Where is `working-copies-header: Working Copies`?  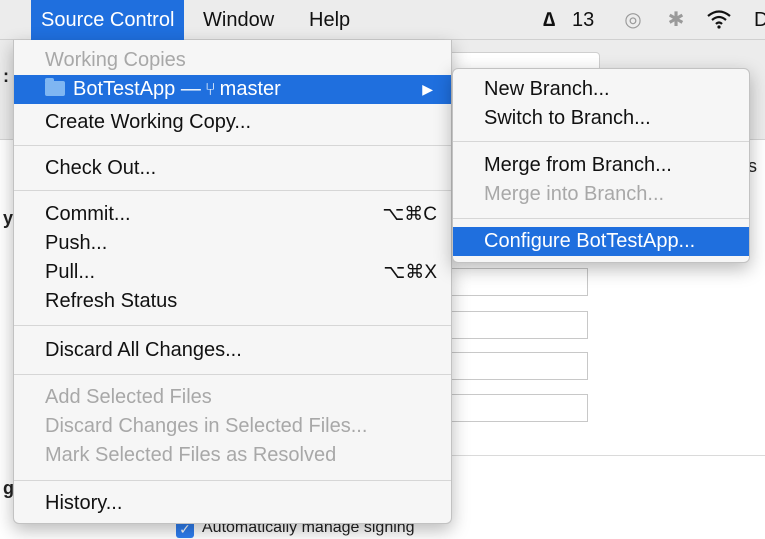 working-copies-header: Working Copies is located at coordinates (115, 60).